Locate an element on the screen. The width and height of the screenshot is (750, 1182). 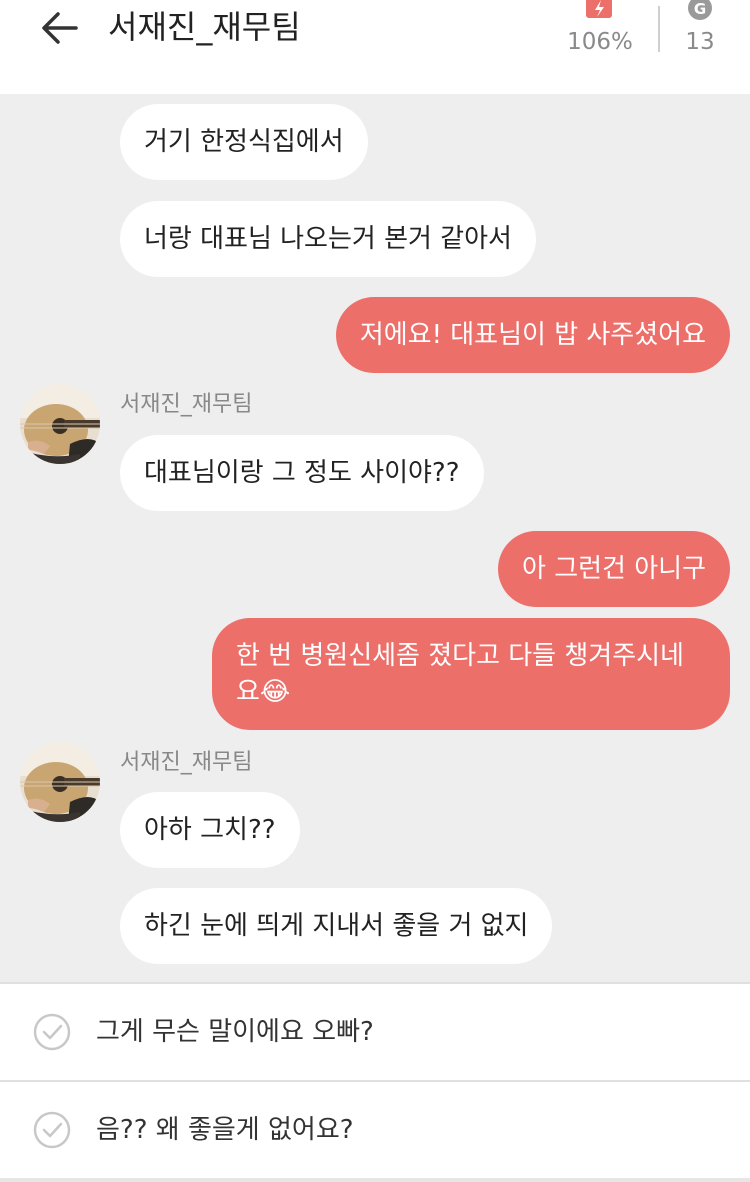
message-bubble-sent: 아 그런건 아니구 is located at coordinates (614, 569).